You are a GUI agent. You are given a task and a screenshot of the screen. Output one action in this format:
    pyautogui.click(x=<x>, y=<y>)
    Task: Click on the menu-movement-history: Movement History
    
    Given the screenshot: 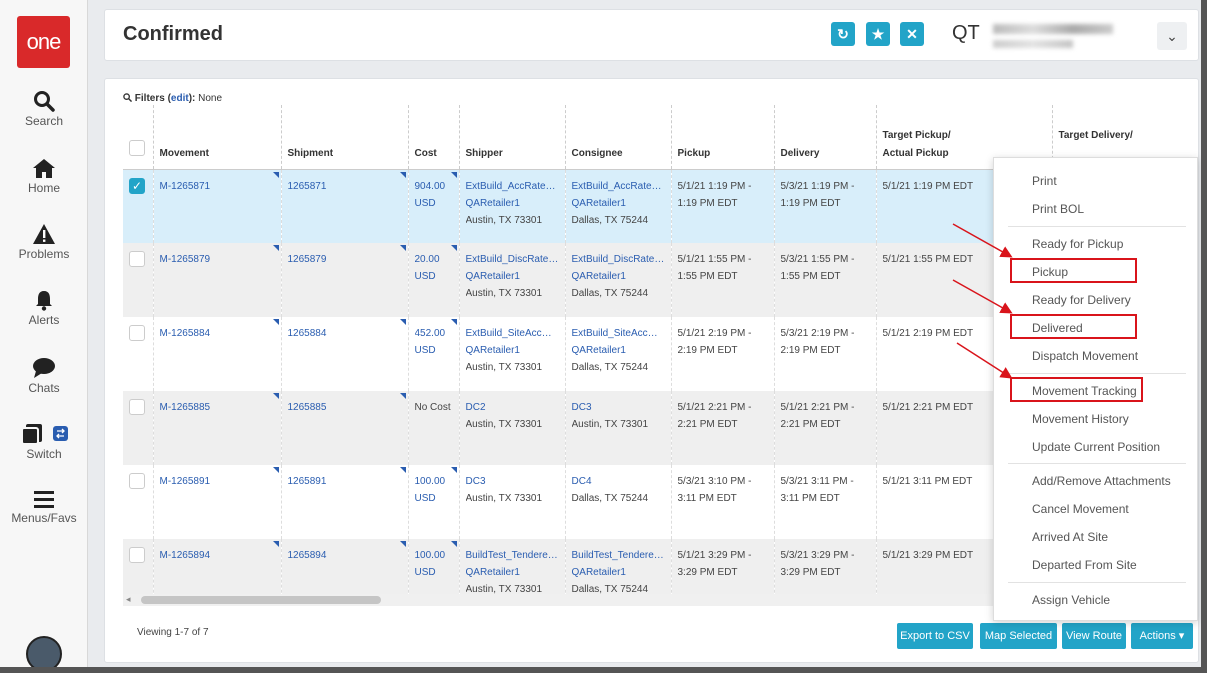 What is the action you would take?
    pyautogui.click(x=1080, y=419)
    